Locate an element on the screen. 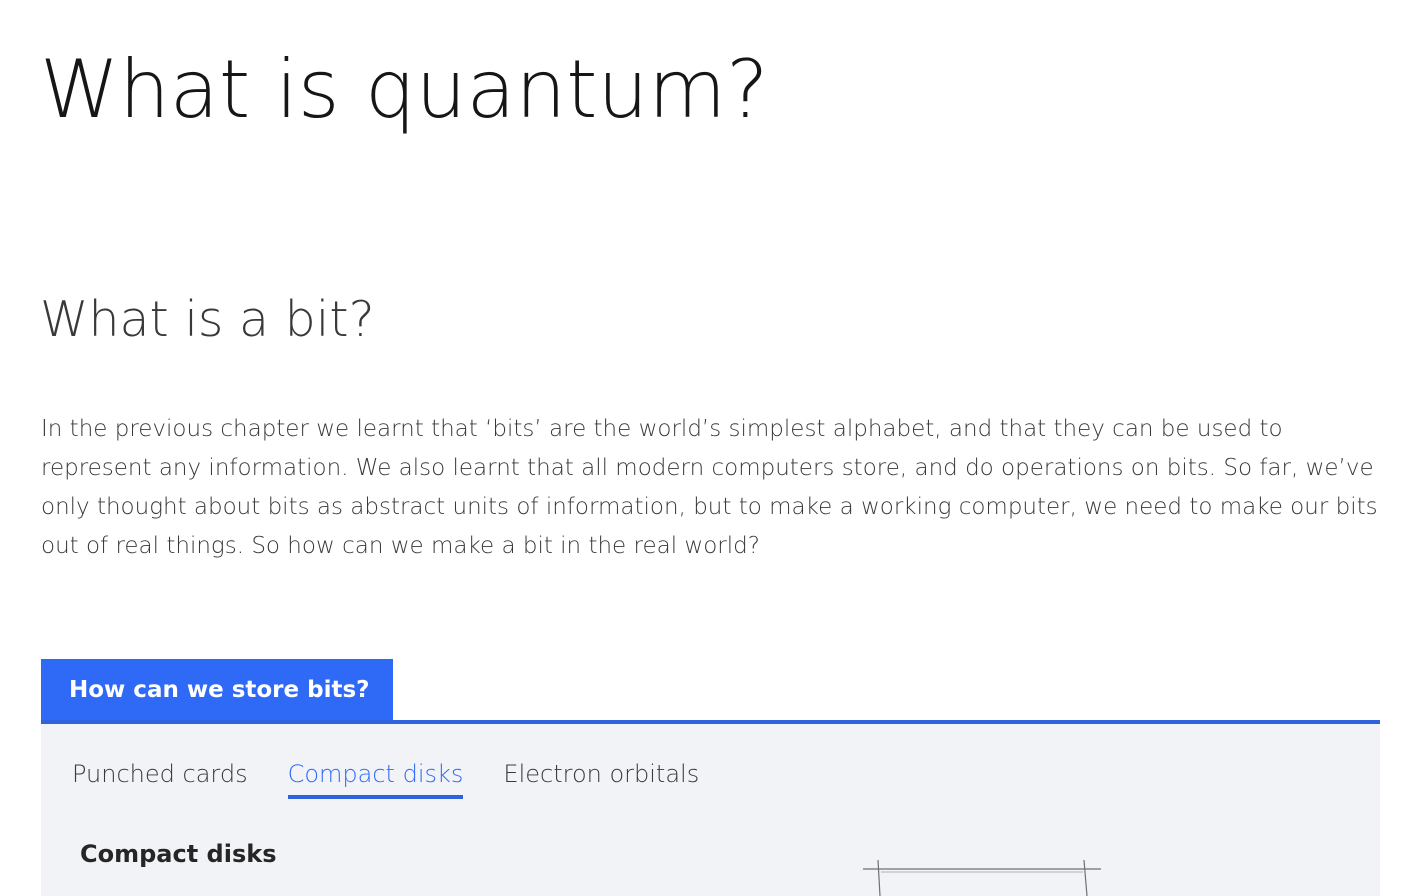  section-title: What is a bit? is located at coordinates (207, 319).